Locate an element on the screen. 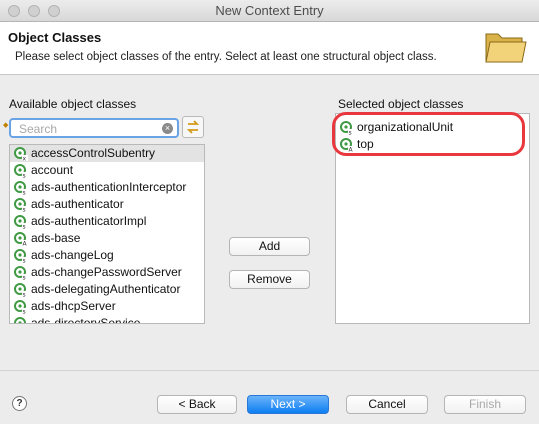  toggle-arrows-icon is located at coordinates (193, 127).